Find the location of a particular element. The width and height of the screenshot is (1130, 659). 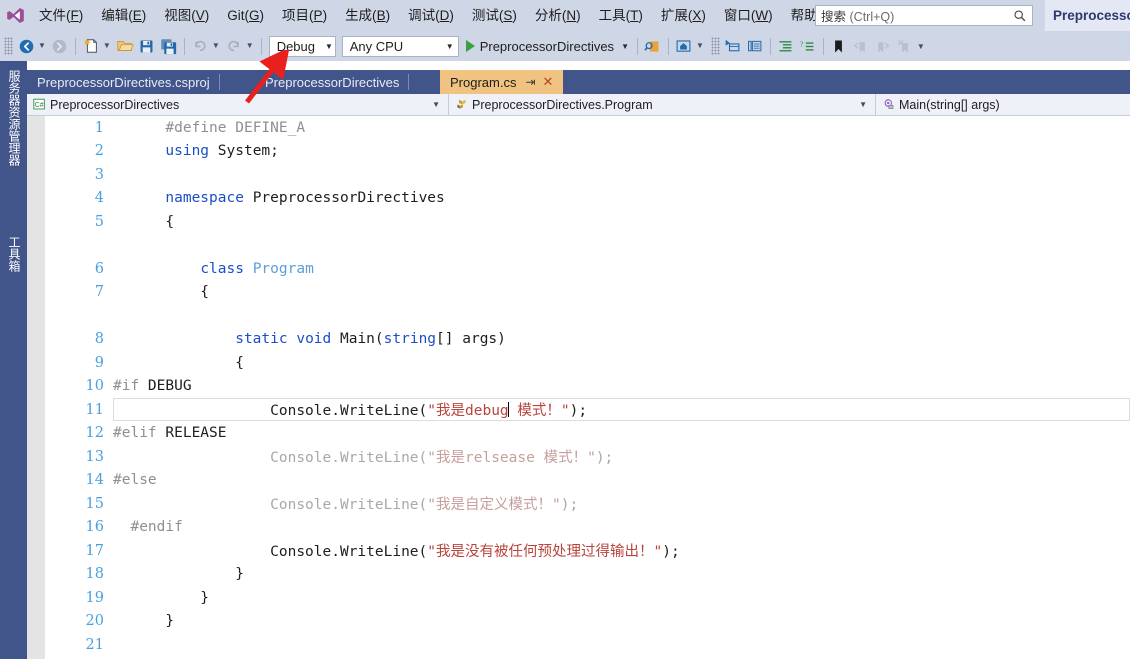

menu-item-2: 视图(V) is located at coordinates (186, 15).